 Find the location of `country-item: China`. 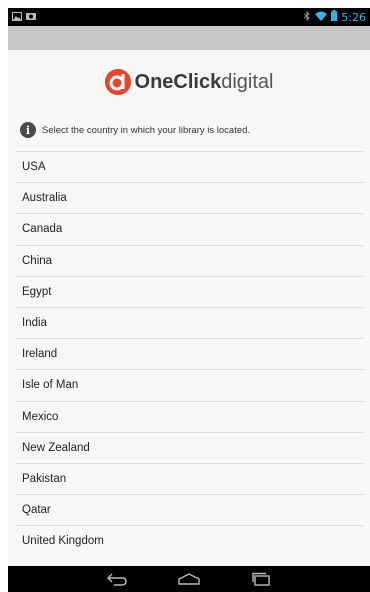

country-item: China is located at coordinates (190, 260).